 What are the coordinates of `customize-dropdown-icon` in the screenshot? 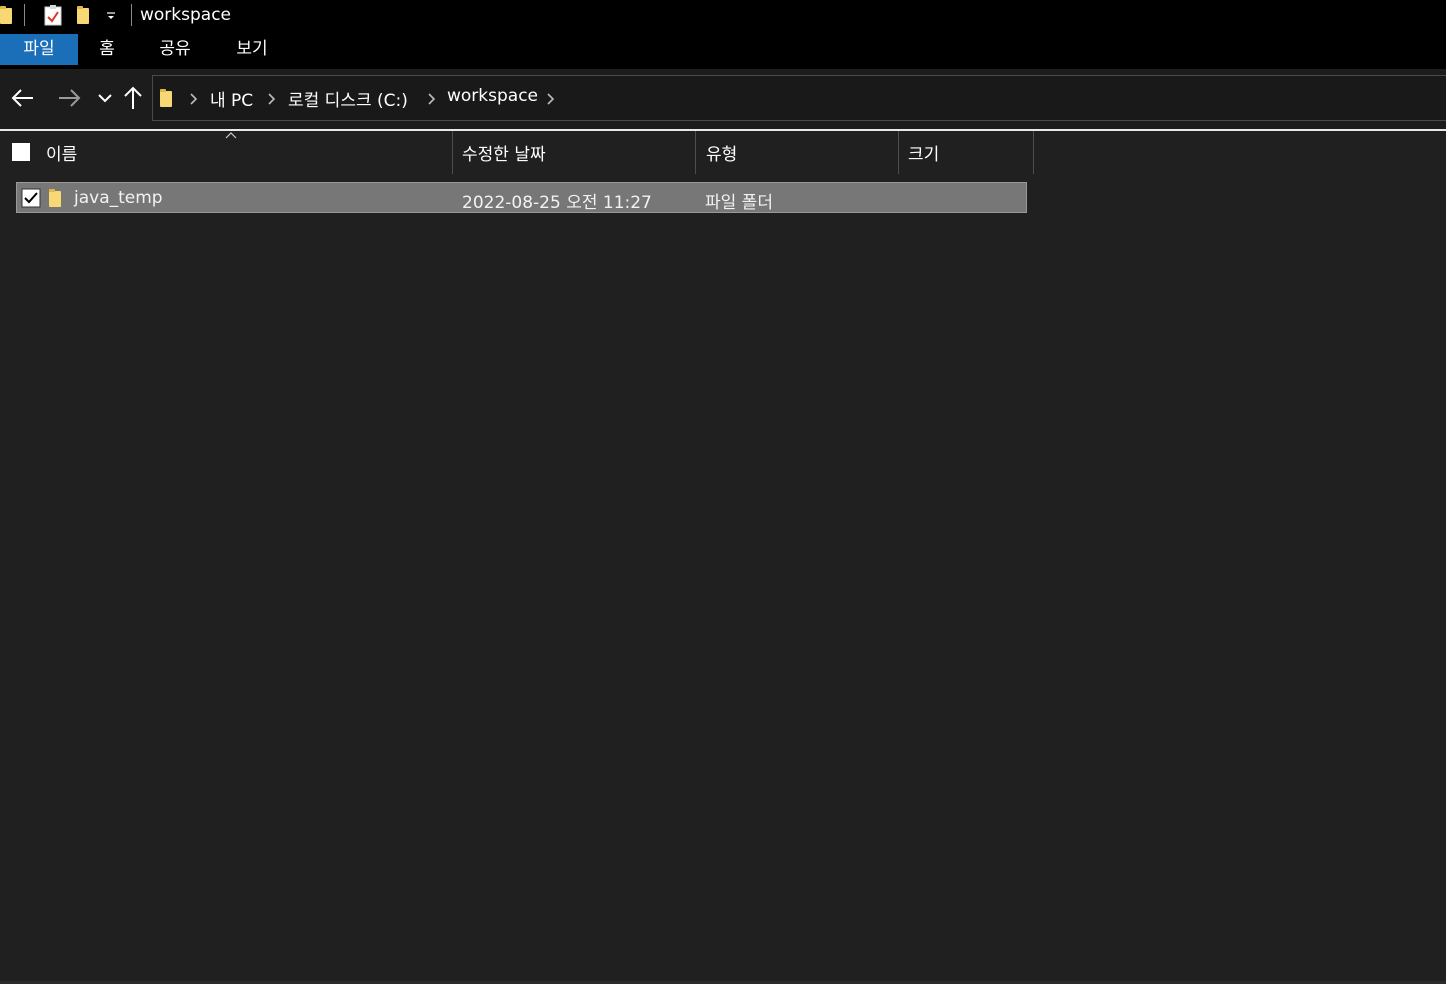 It's located at (111, 16).